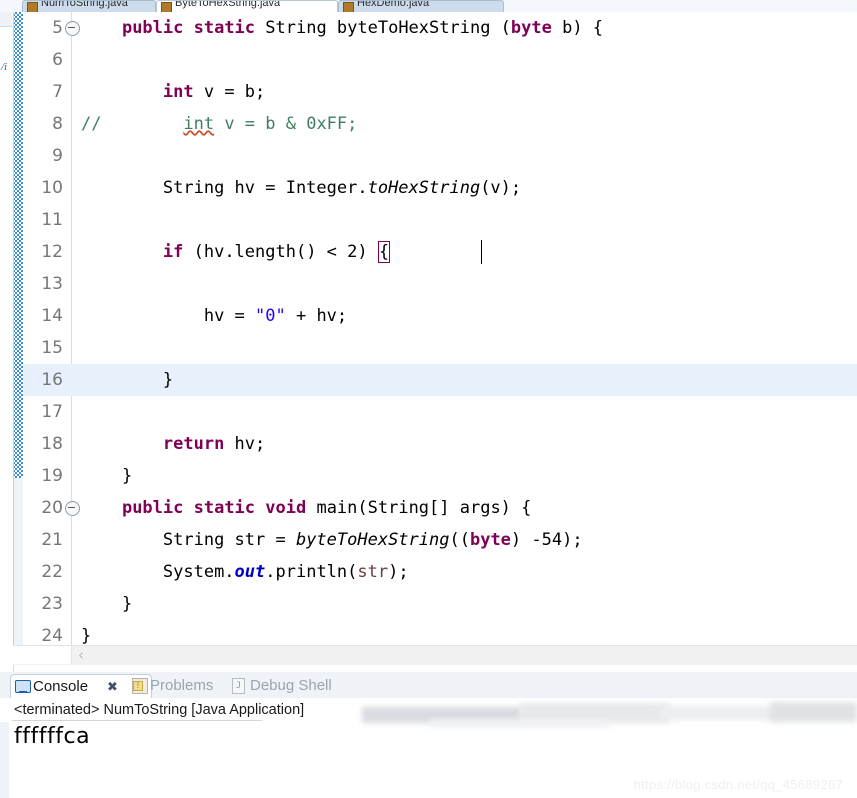  Describe the element at coordinates (57, 60) in the screenshot. I see `line-number: 6` at that location.